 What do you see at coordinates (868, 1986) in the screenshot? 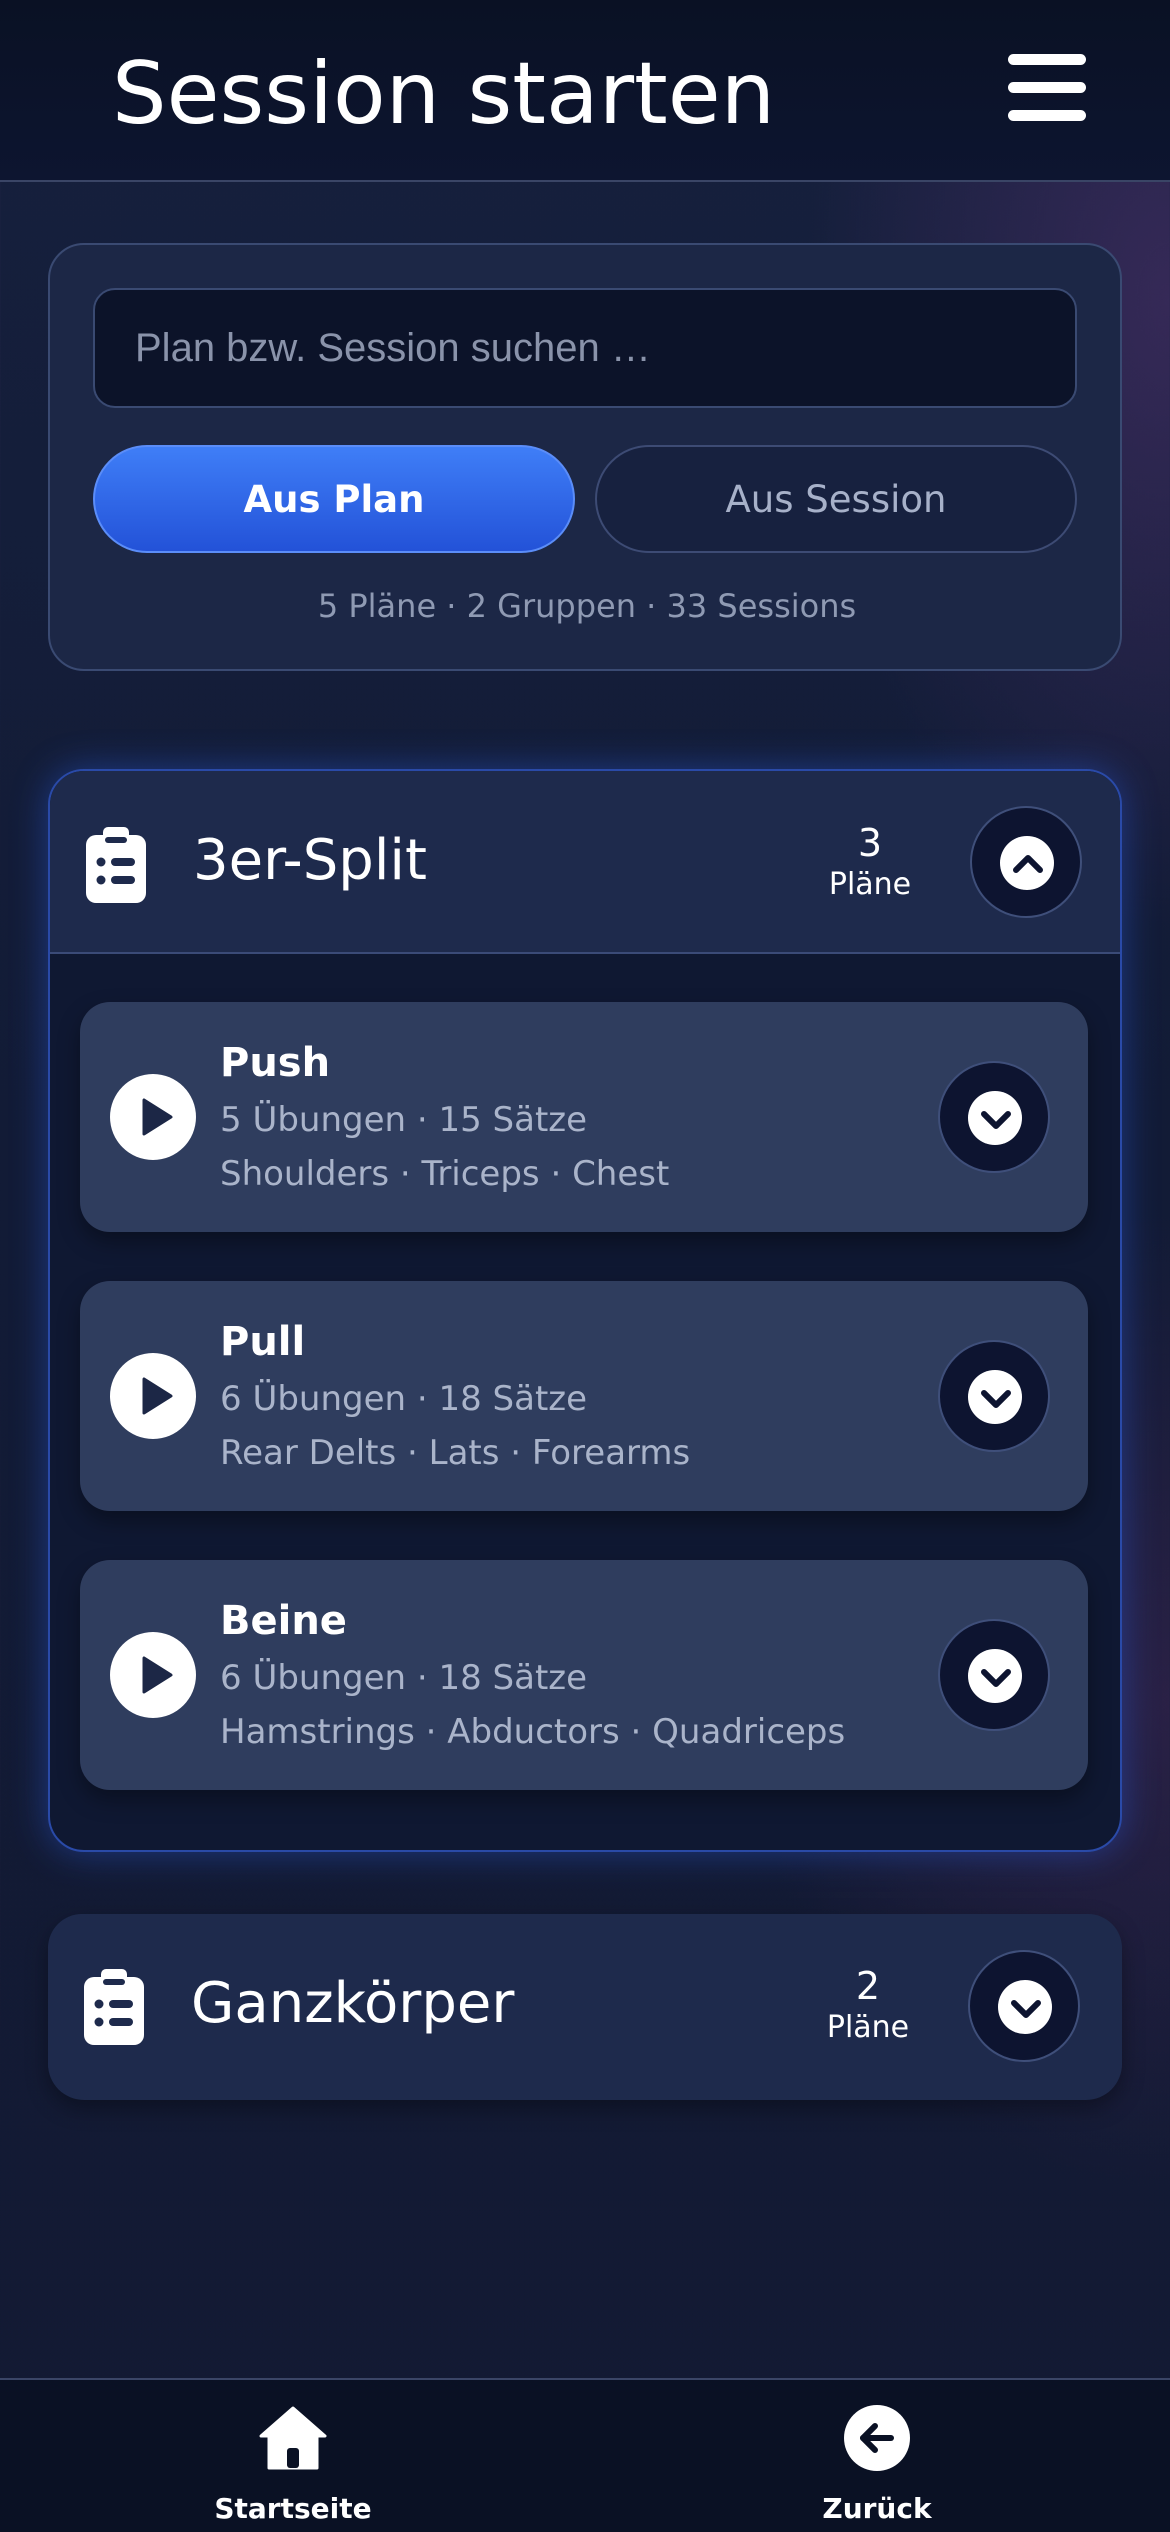
I see `group-count-number: 2` at bounding box center [868, 1986].